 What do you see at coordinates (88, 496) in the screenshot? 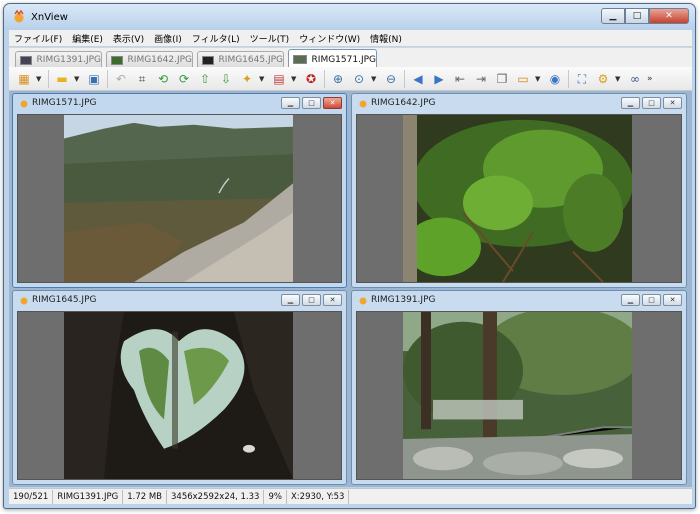
I see `status-filename: RIMG1391.JPG` at bounding box center [88, 496].